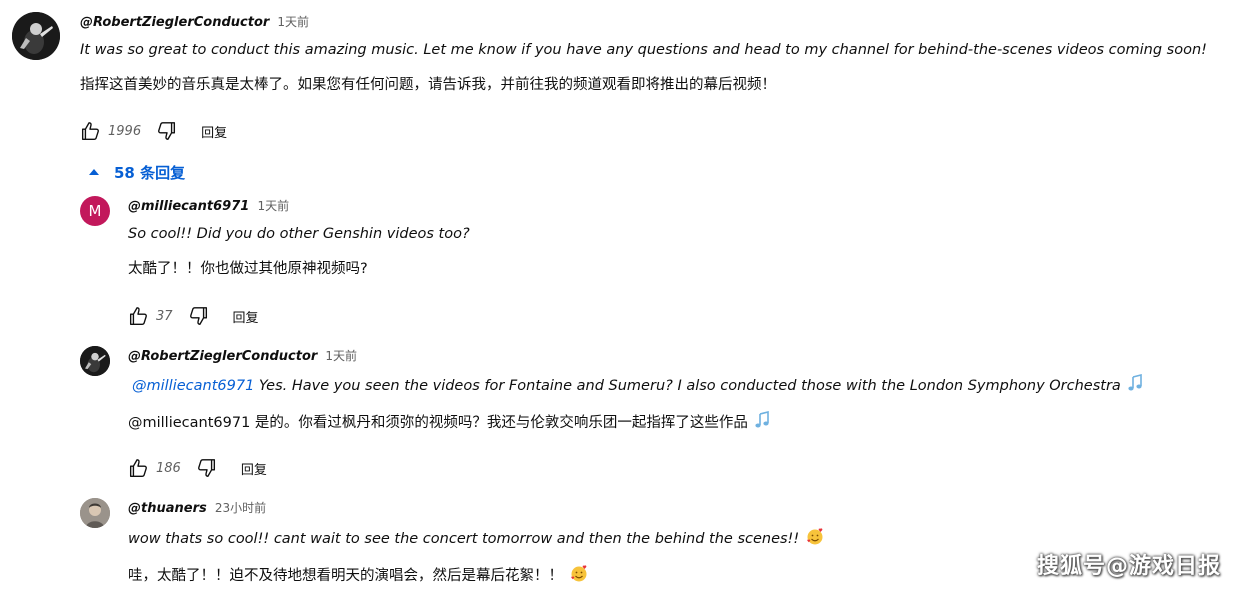 The width and height of the screenshot is (1249, 589). I want to click on reply-author: @milliecant6971, so click(188, 206).